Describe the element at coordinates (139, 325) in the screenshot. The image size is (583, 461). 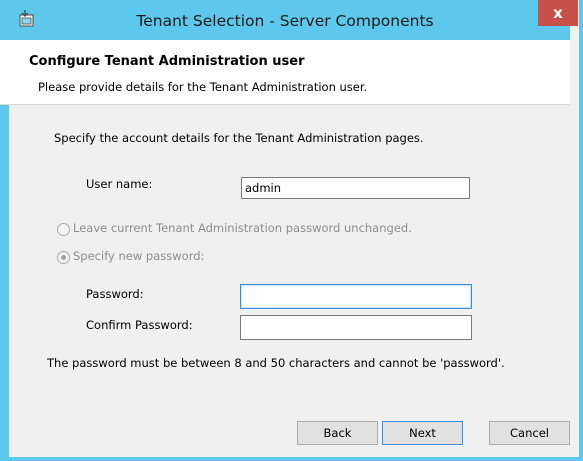
I see `confirm-password-label: Confirm Password:` at that location.